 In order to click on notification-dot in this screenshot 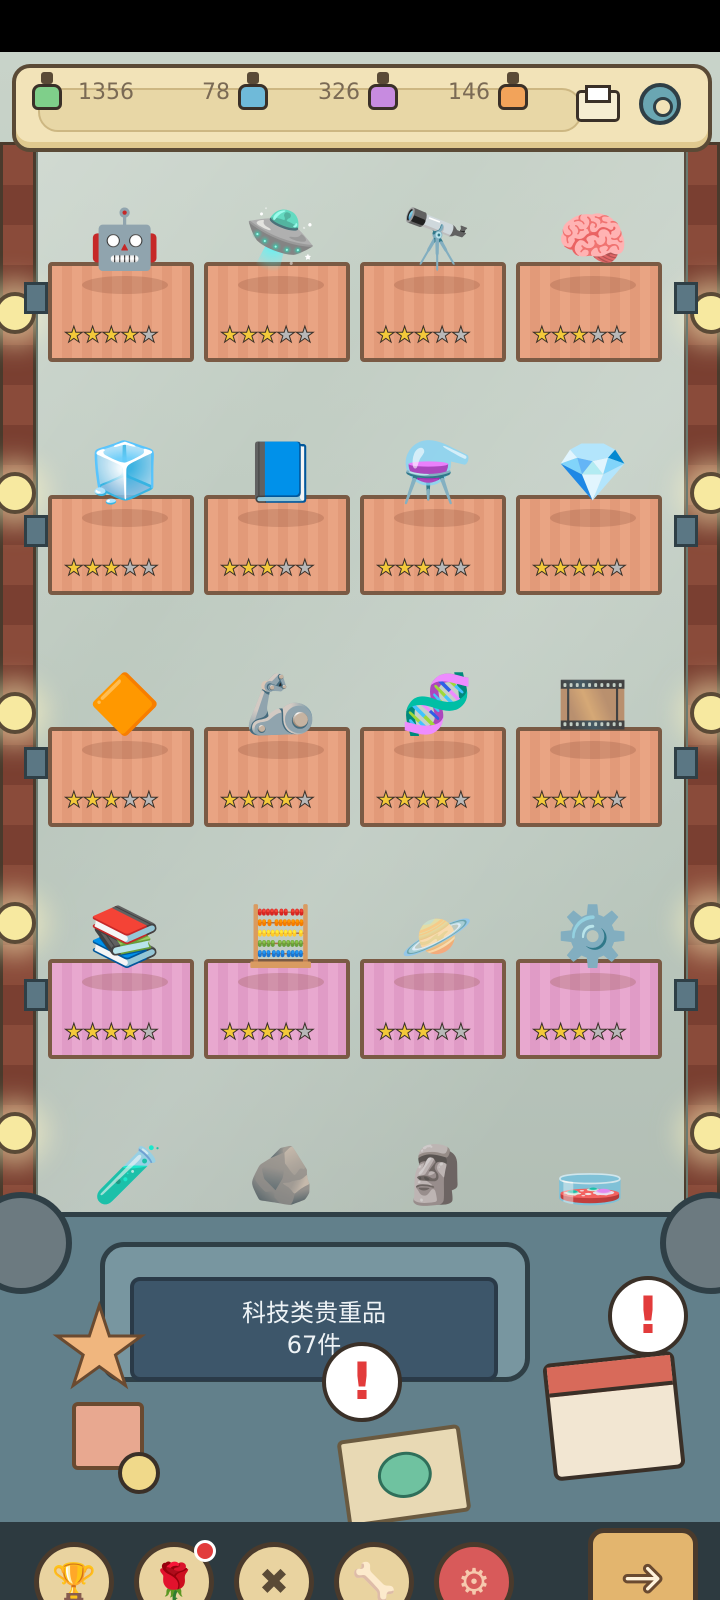, I will do `click(205, 1551)`.